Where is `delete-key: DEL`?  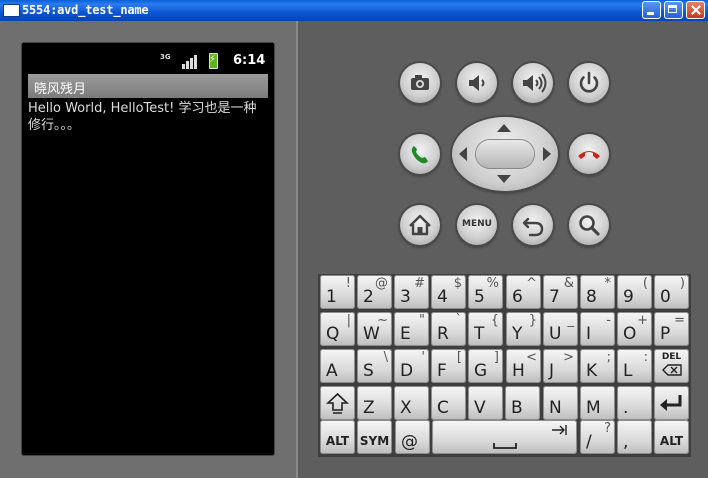
delete-key: DEL is located at coordinates (671, 366).